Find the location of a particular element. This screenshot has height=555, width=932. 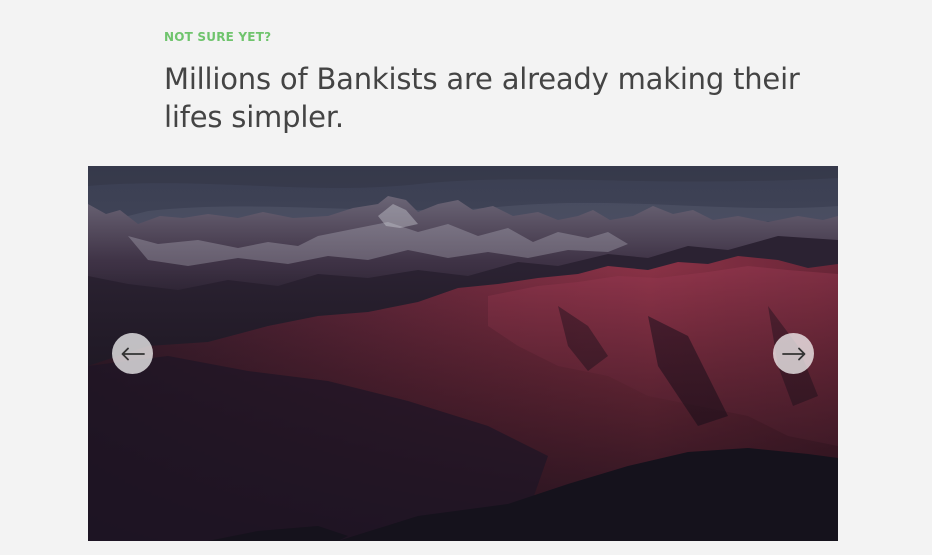

section-eyebrow: NOT SURE YET? is located at coordinates (218, 37).